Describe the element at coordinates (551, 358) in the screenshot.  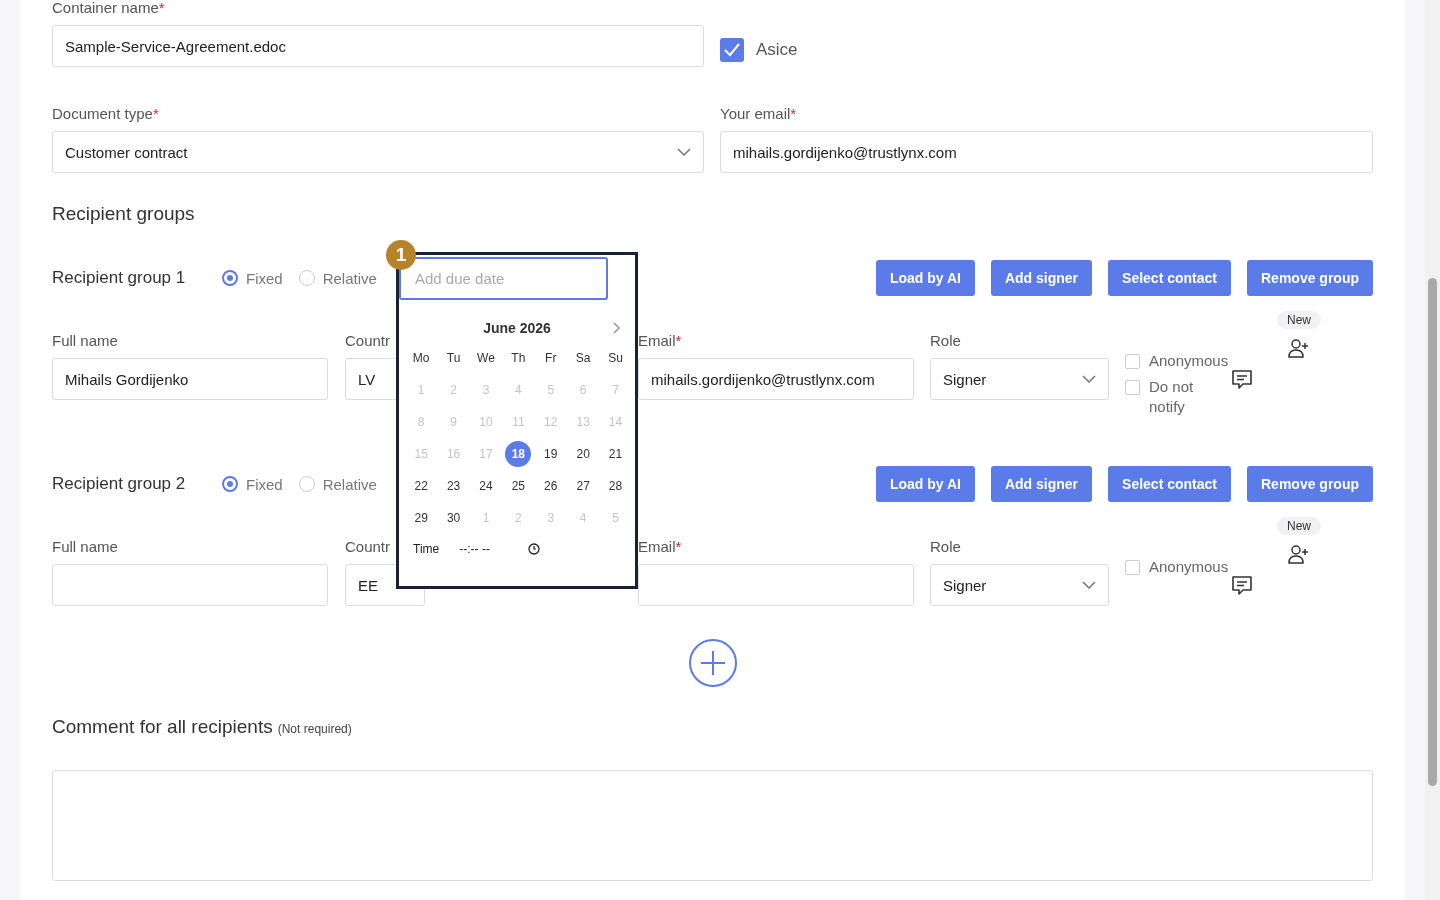
I see `weekday-label: Fr` at that location.